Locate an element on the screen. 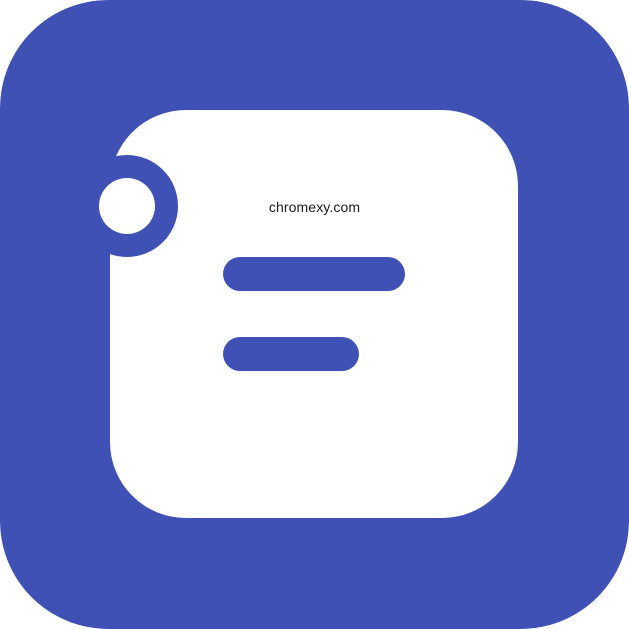 Image resolution: width=629 pixels, height=629 pixels. watermark-text: chromexy.com is located at coordinates (314, 207).